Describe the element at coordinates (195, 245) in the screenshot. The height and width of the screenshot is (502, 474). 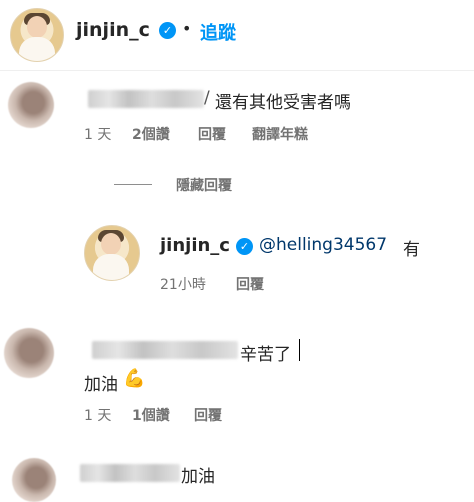
I see `reply-username: jinjin_c` at that location.